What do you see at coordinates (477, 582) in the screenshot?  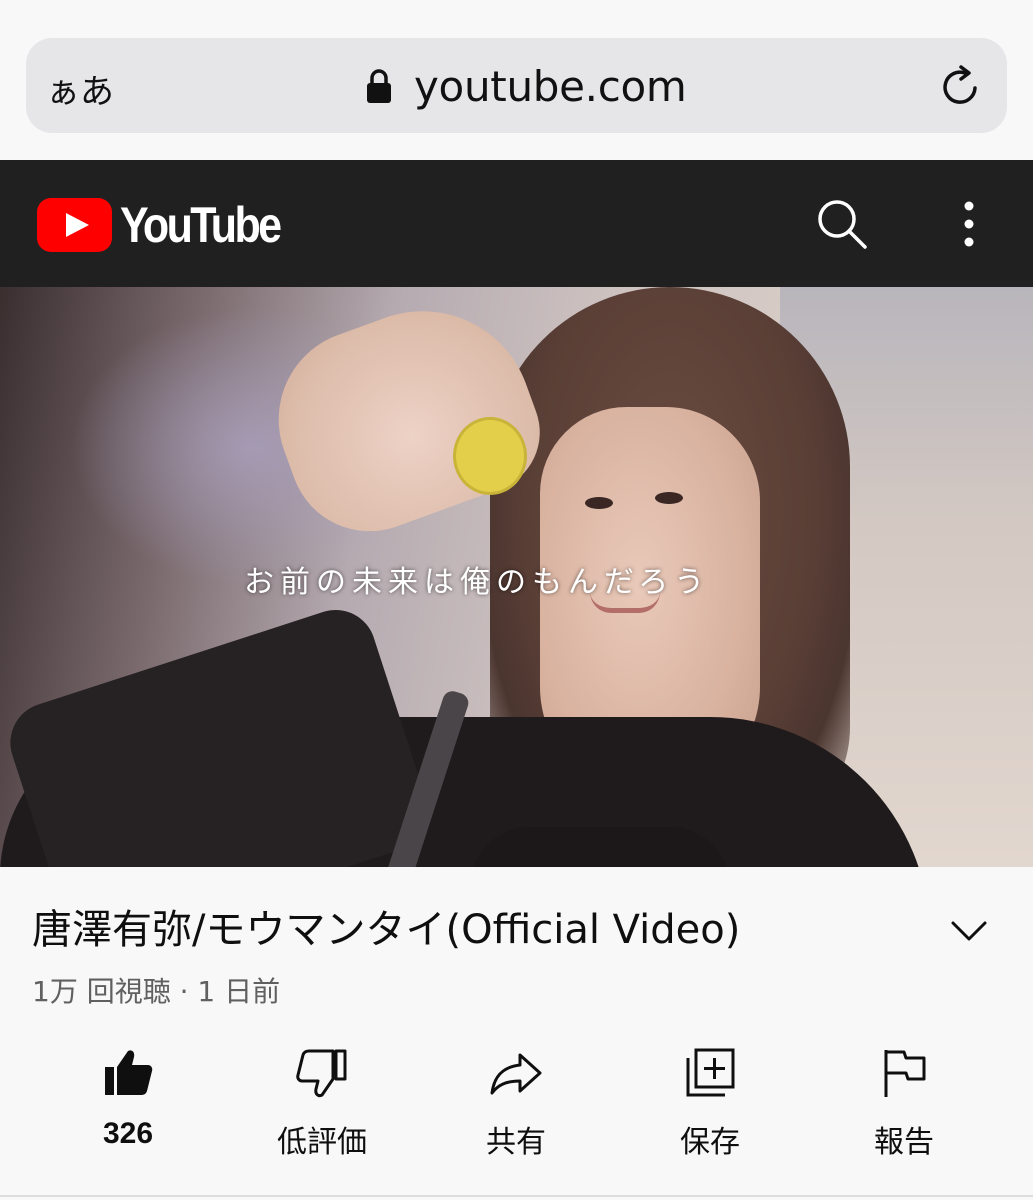 I see `video-subtitle: お前の未来は俺のもんだろう` at bounding box center [477, 582].